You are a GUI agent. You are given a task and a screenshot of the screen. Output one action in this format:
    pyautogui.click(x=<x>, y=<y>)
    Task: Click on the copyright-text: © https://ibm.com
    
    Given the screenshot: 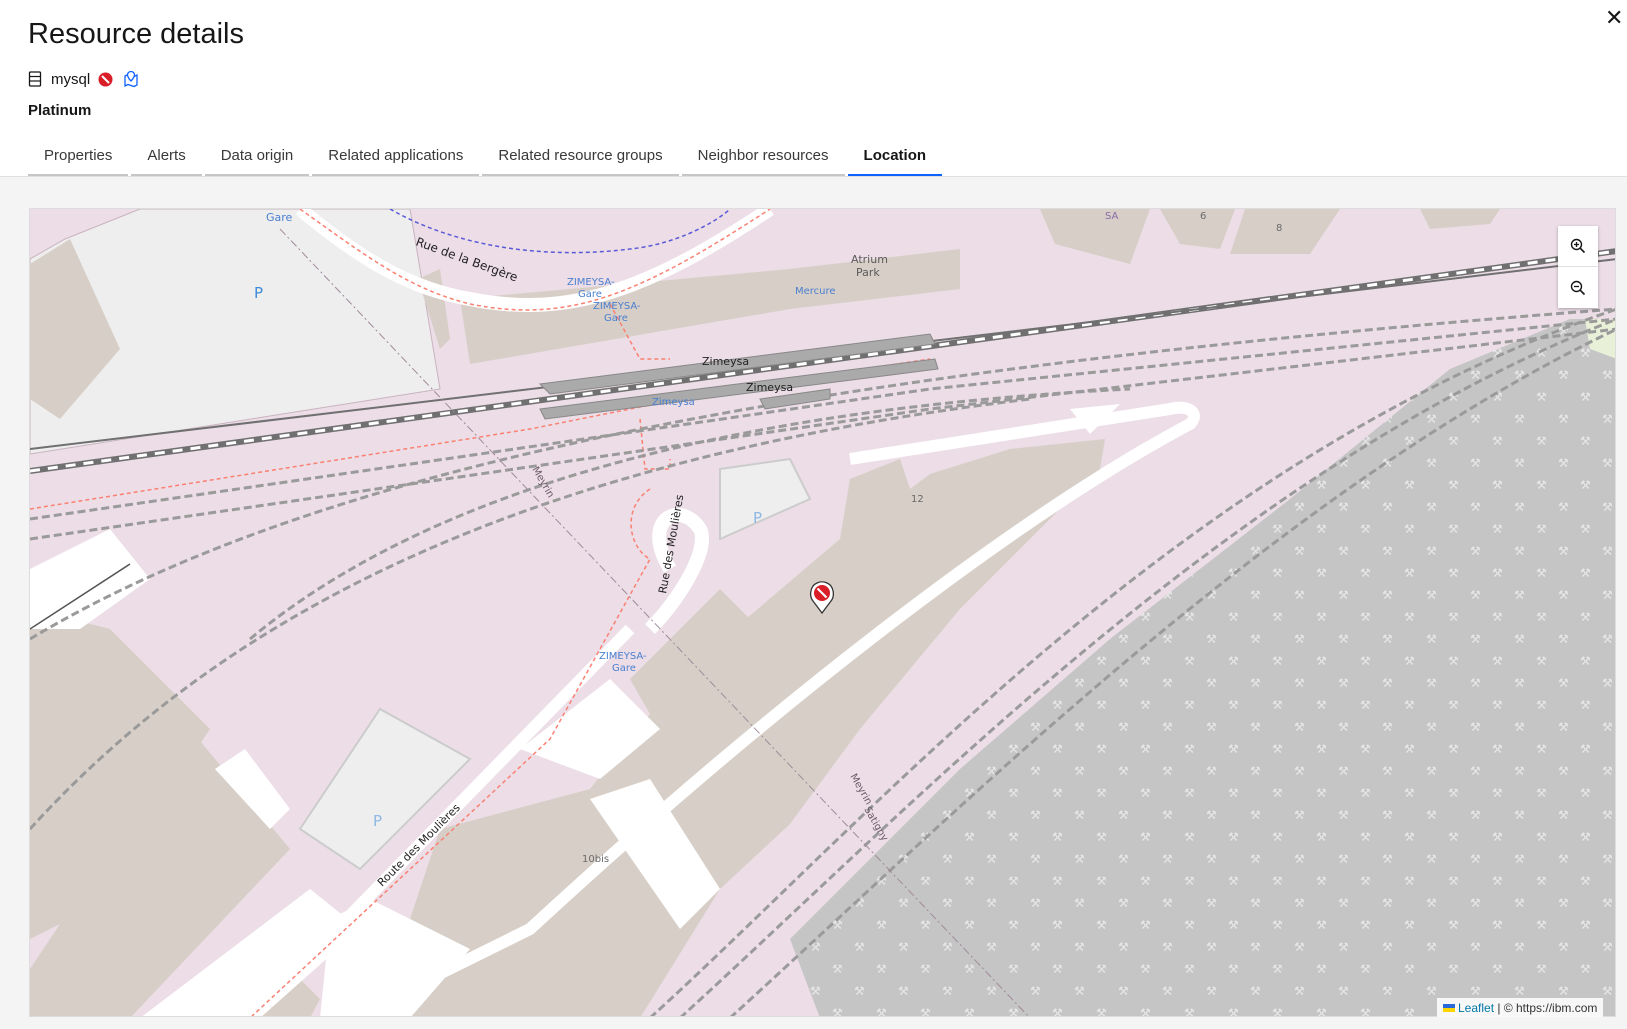 What is the action you would take?
    pyautogui.click(x=1550, y=1007)
    